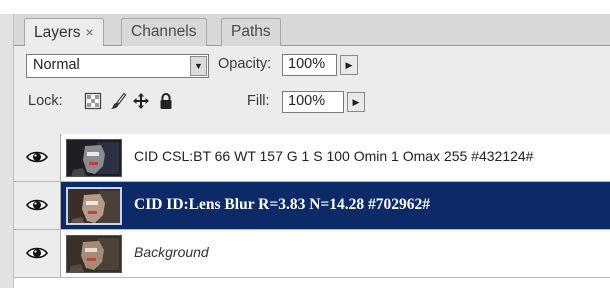  What do you see at coordinates (118, 101) in the screenshot?
I see `lock-image-pixels-brush-icon` at bounding box center [118, 101].